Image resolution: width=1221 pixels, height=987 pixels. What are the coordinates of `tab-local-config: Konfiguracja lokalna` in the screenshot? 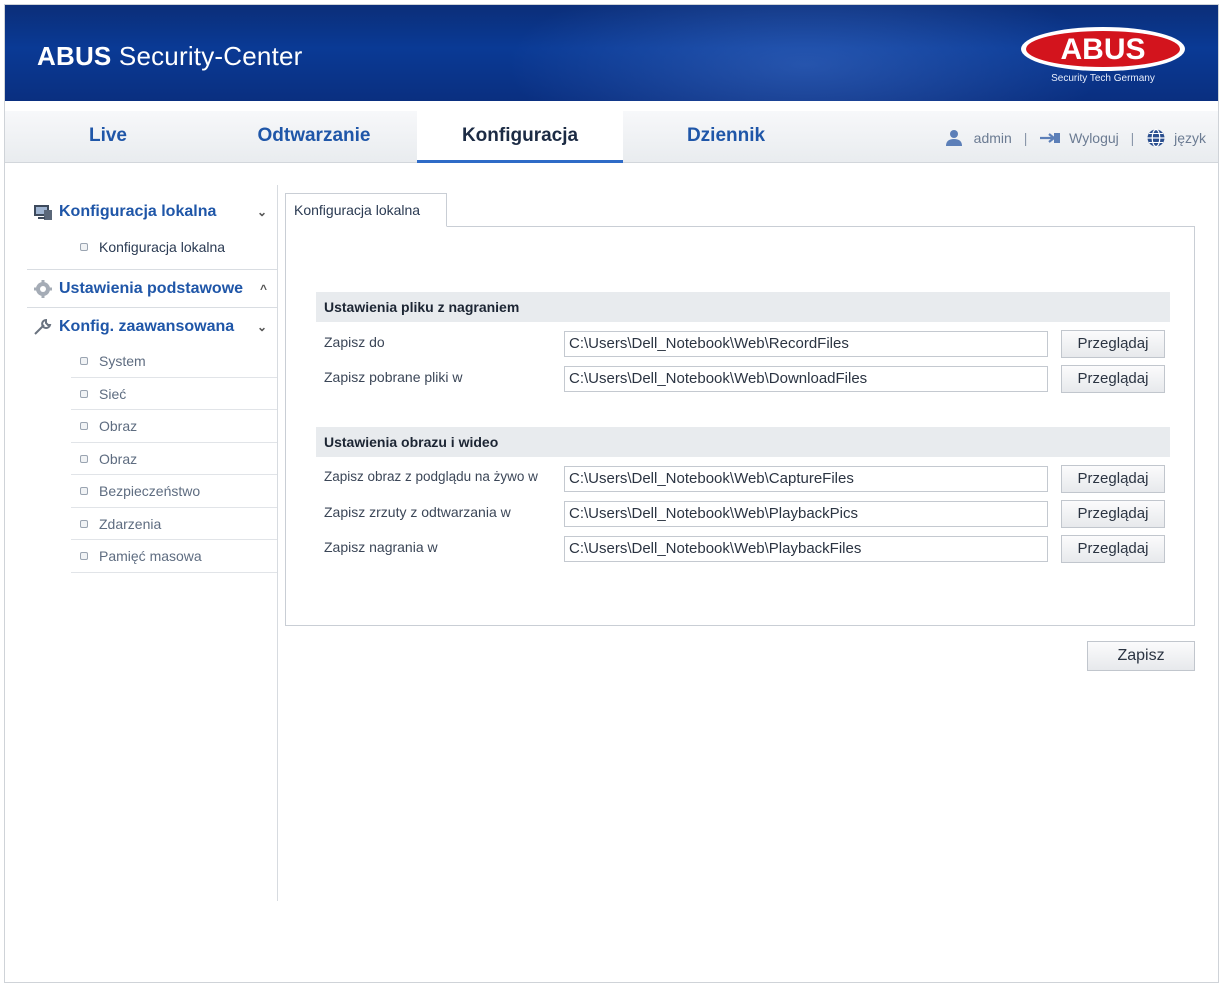 It's located at (366, 210).